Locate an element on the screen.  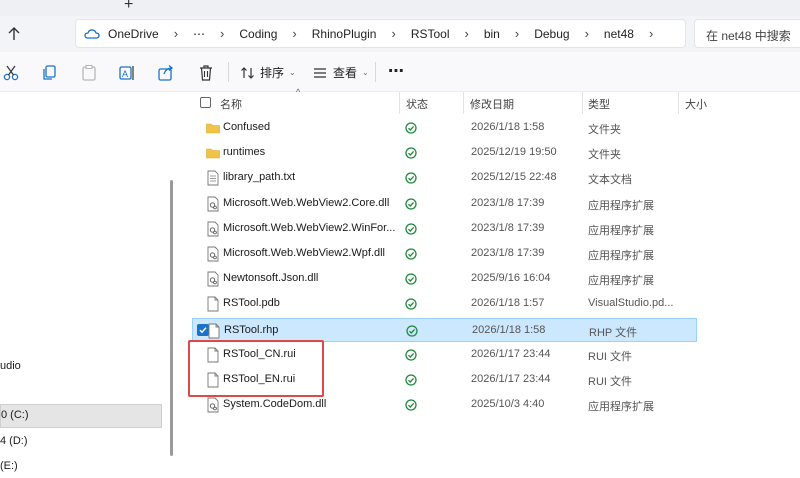
more-options-button: ⋯ is located at coordinates (396, 71).